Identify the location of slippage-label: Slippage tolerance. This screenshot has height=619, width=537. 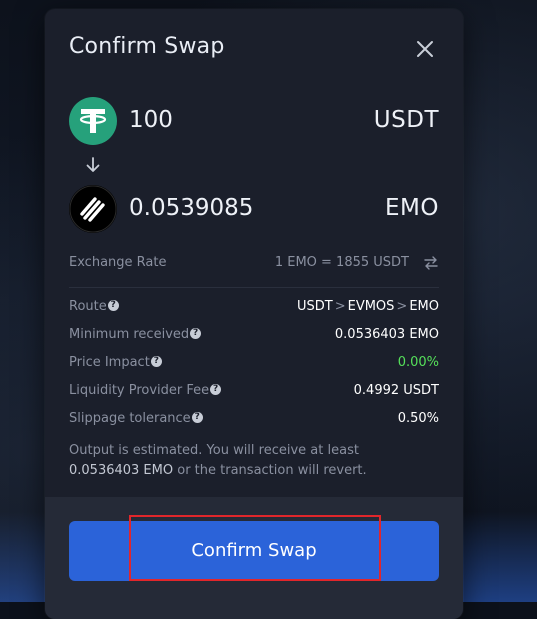
(130, 418).